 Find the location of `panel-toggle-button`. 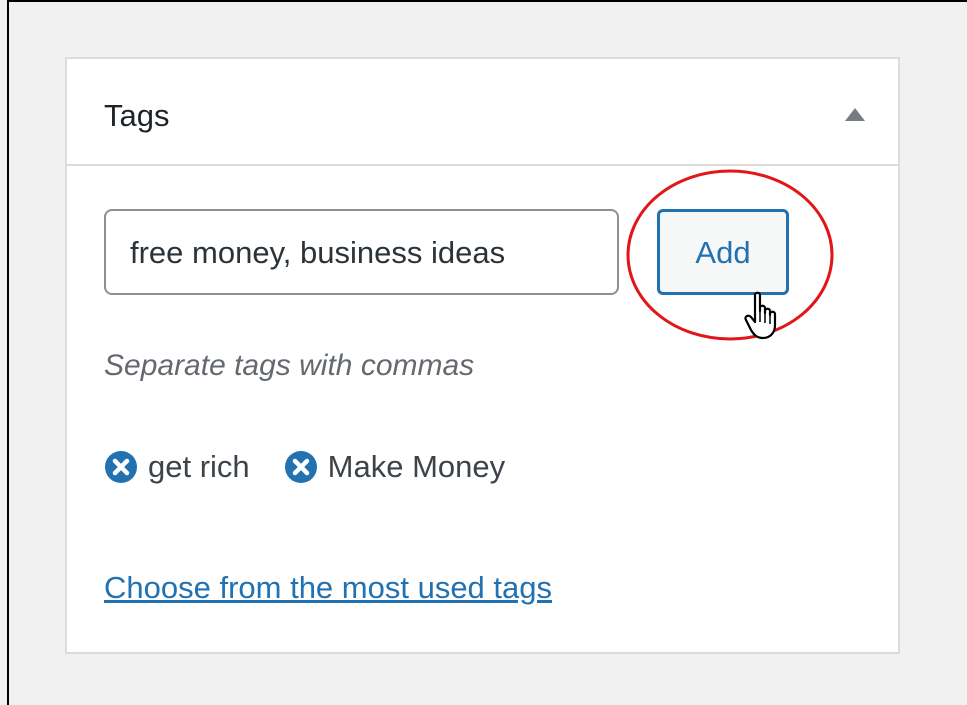

panel-toggle-button is located at coordinates (855, 114).